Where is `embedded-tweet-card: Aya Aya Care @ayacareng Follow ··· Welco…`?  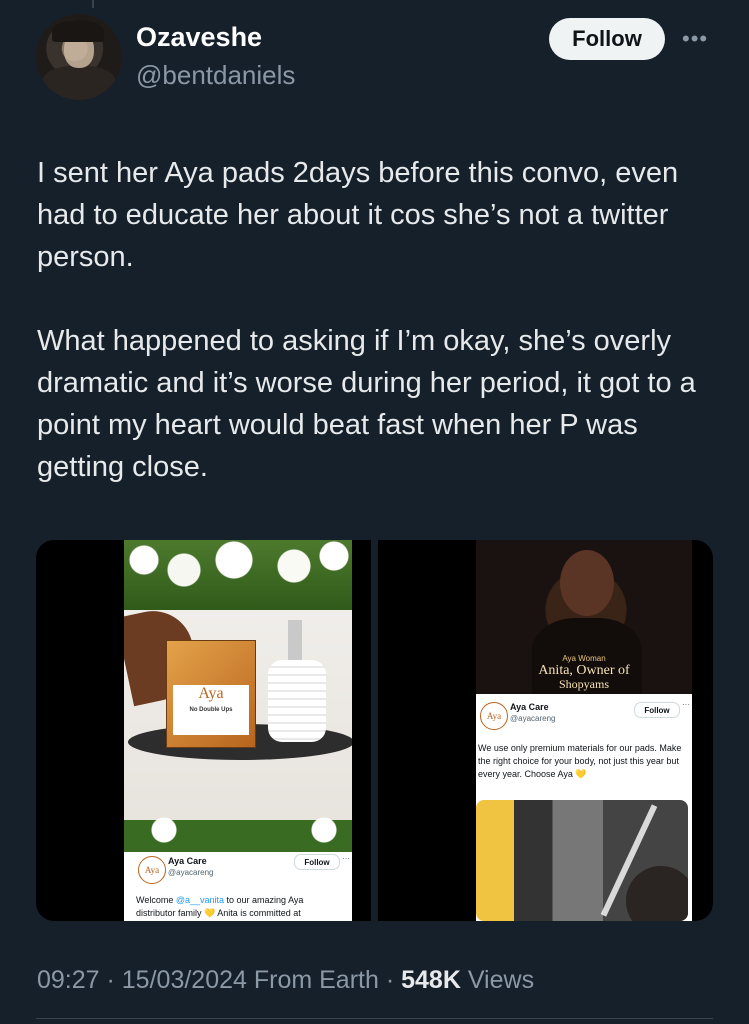
embedded-tweet-card: Aya Aya Care @ayacareng Follow ··· Welco… is located at coordinates (238, 886).